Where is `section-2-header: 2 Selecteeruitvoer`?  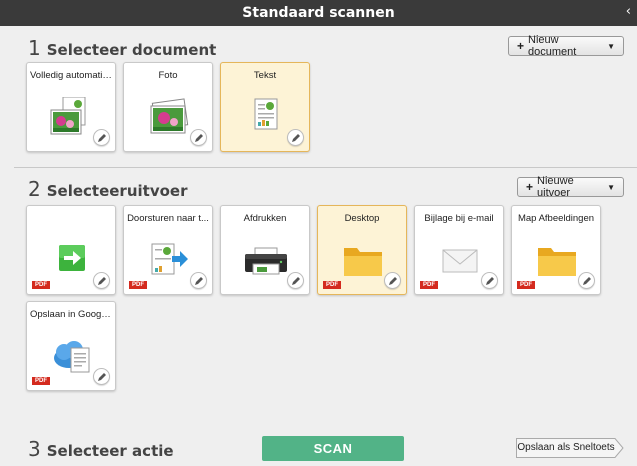 section-2-header: 2 Selecteeruitvoer is located at coordinates (107, 189).